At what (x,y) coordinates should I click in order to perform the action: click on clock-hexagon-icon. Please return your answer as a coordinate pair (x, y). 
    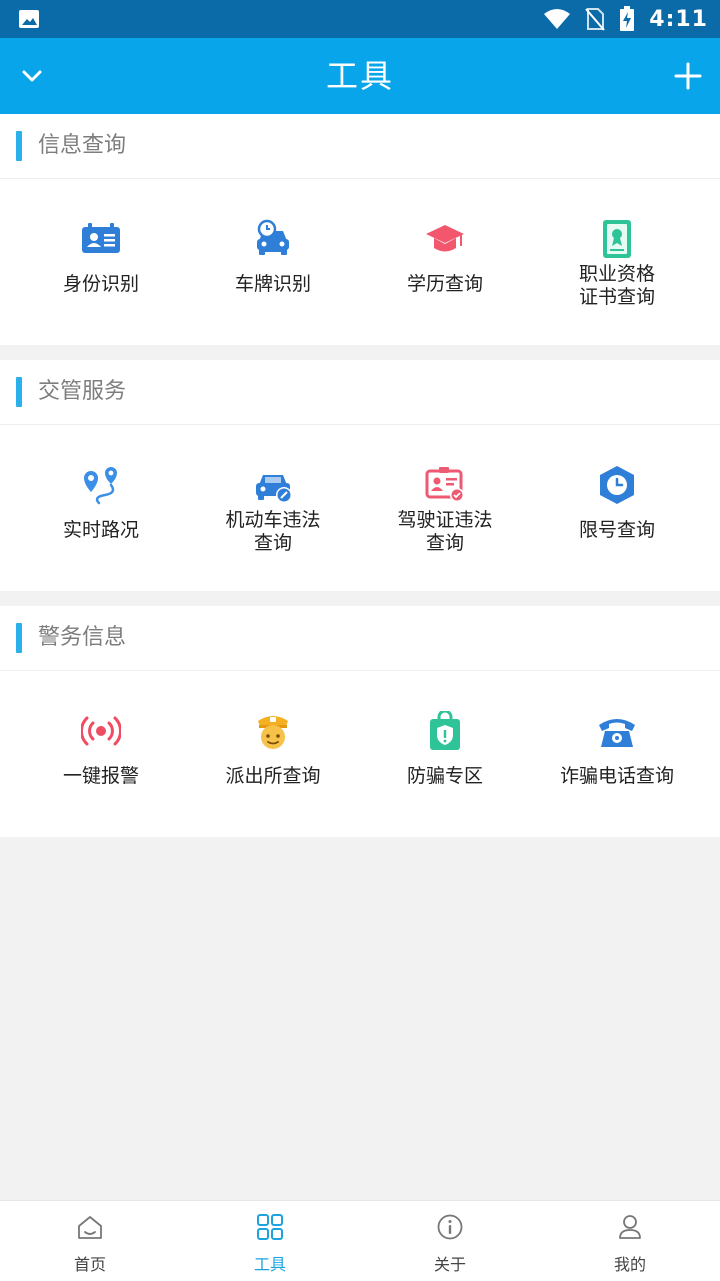
    Looking at the image, I should click on (617, 485).